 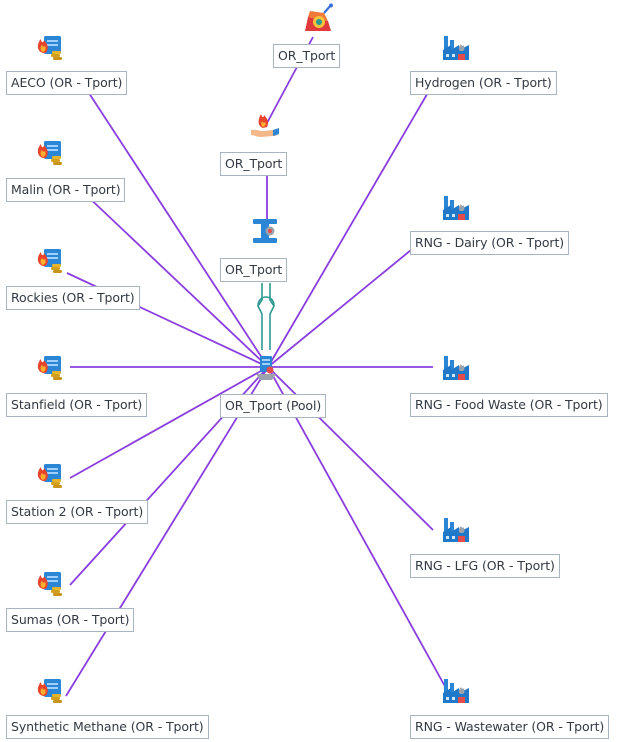 What do you see at coordinates (273, 406) in the screenshot?
I see `node-label-pool: OR_Tport (Pool)` at bounding box center [273, 406].